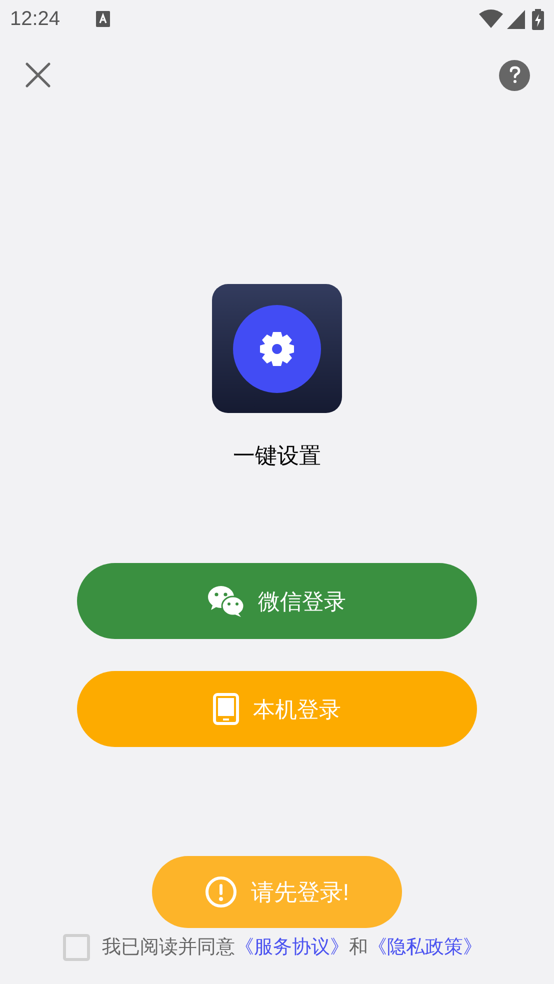 The width and height of the screenshot is (554, 984). I want to click on question-icon, so click(515, 75).